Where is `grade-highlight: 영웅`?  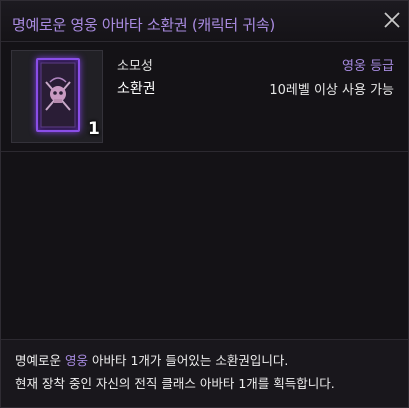 grade-highlight: 영웅 is located at coordinates (76, 360).